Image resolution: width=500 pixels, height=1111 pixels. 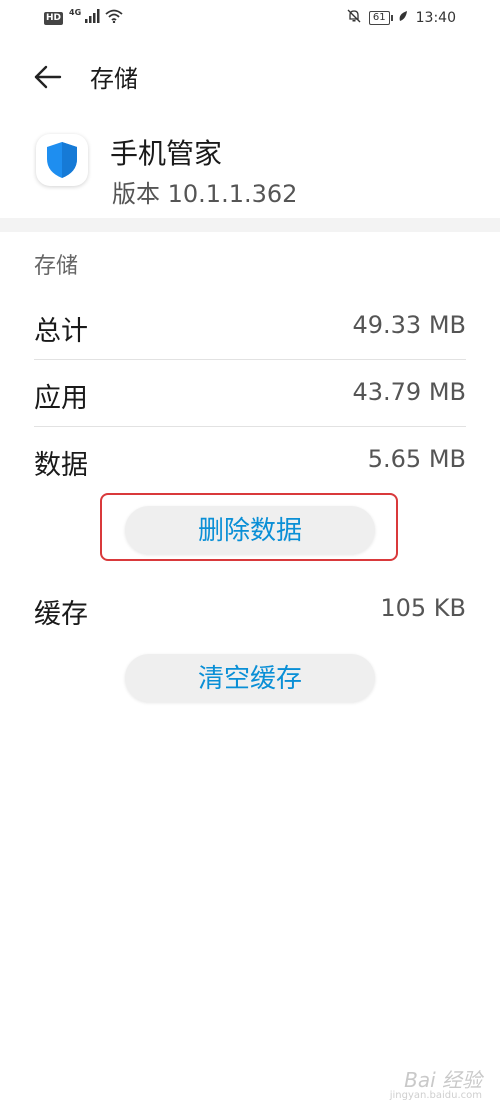 I want to click on back-arrow-icon, so click(x=48, y=77).